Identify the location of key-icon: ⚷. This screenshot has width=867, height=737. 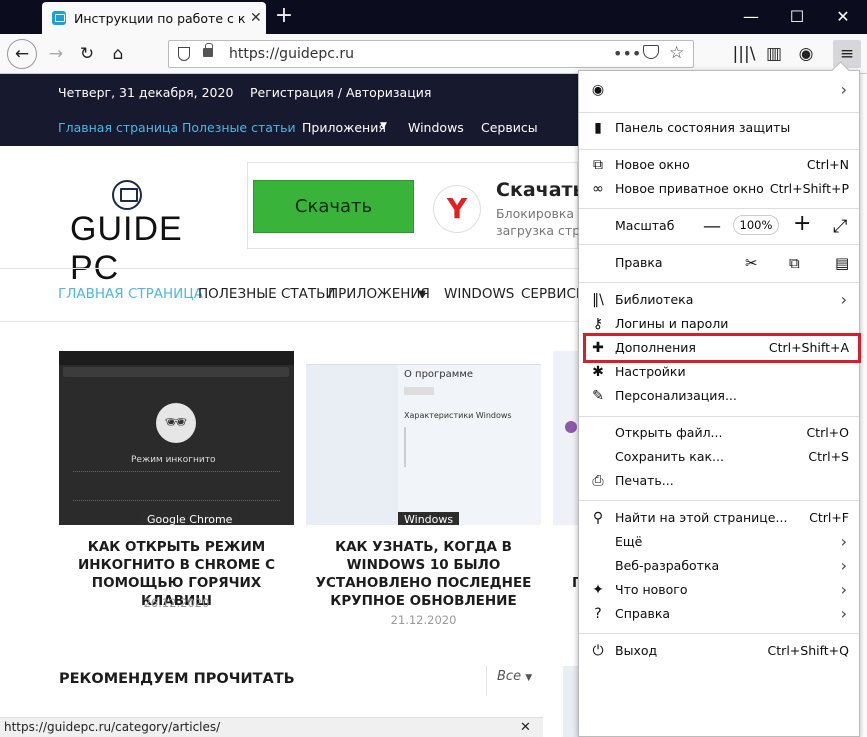
(598, 324).